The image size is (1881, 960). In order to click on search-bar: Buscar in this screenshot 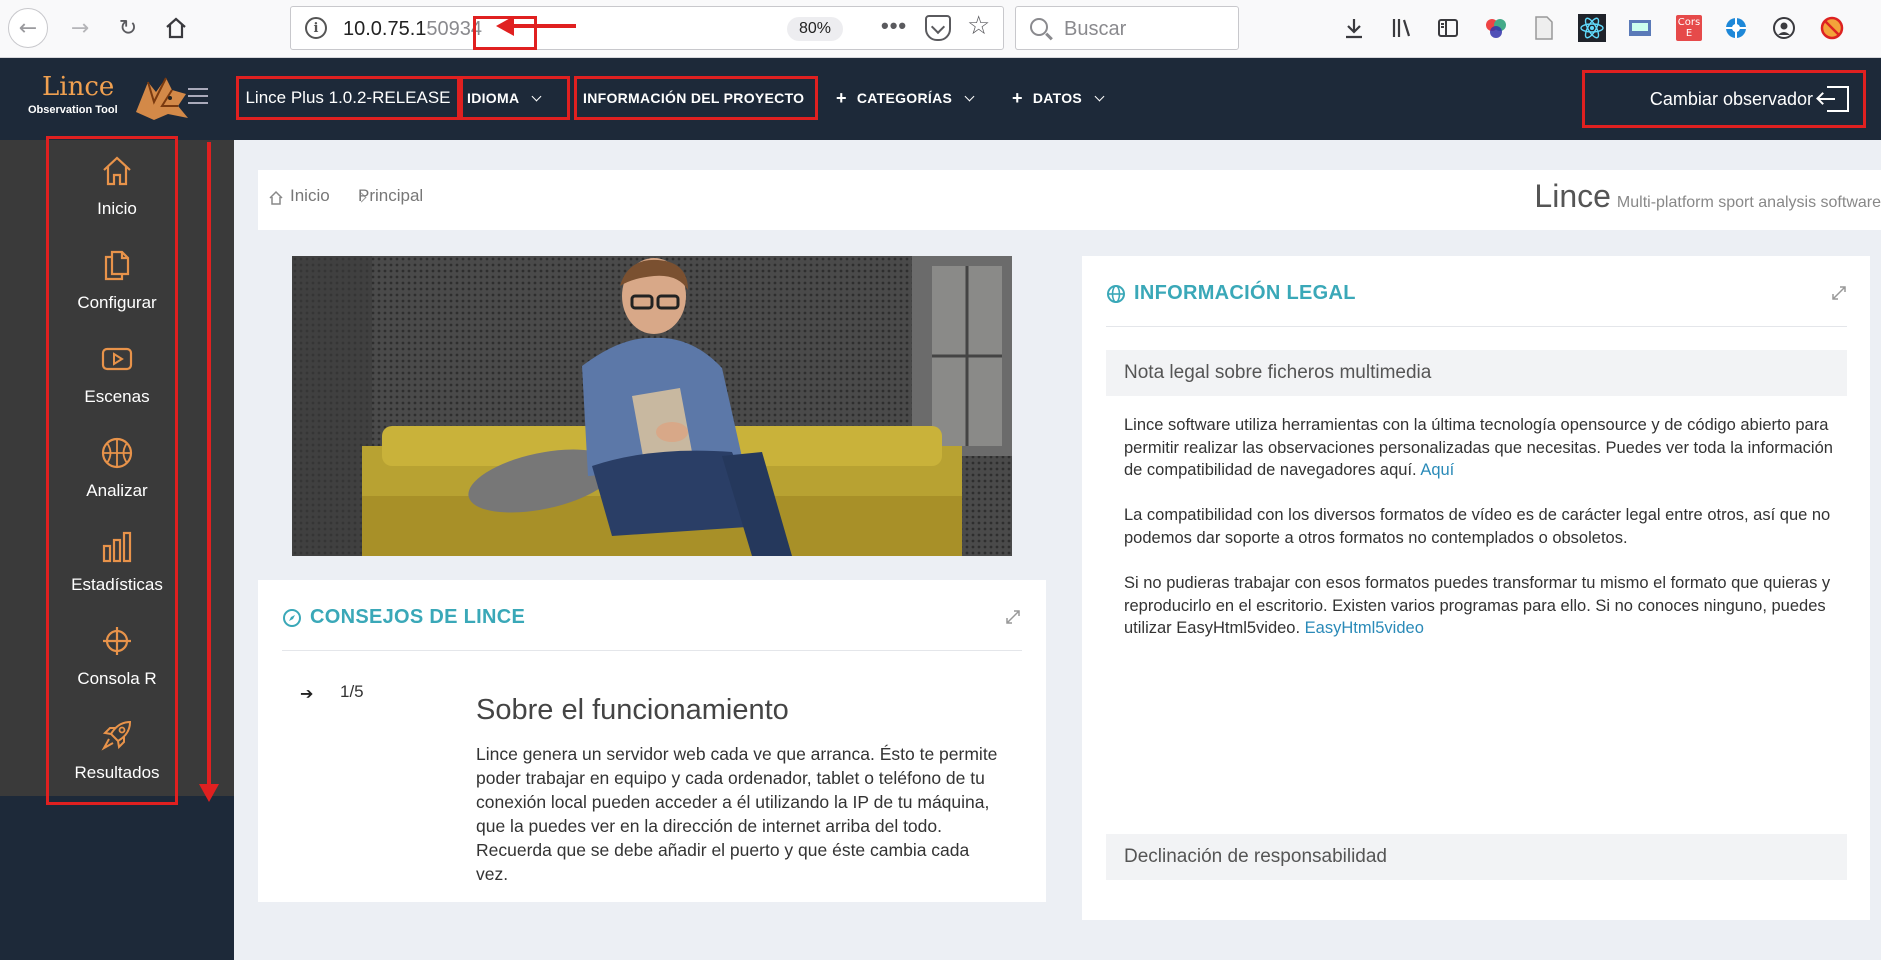, I will do `click(1127, 28)`.